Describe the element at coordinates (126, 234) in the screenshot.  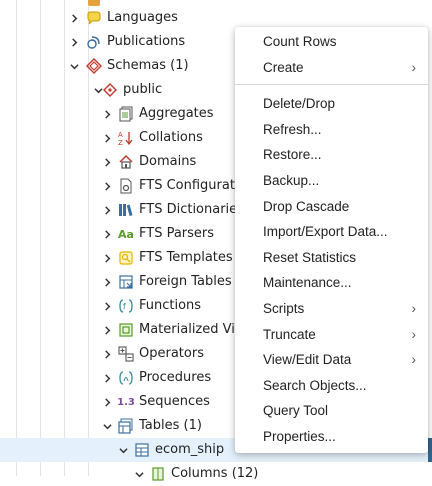
I see `fts-parsers-icon: Aa` at that location.